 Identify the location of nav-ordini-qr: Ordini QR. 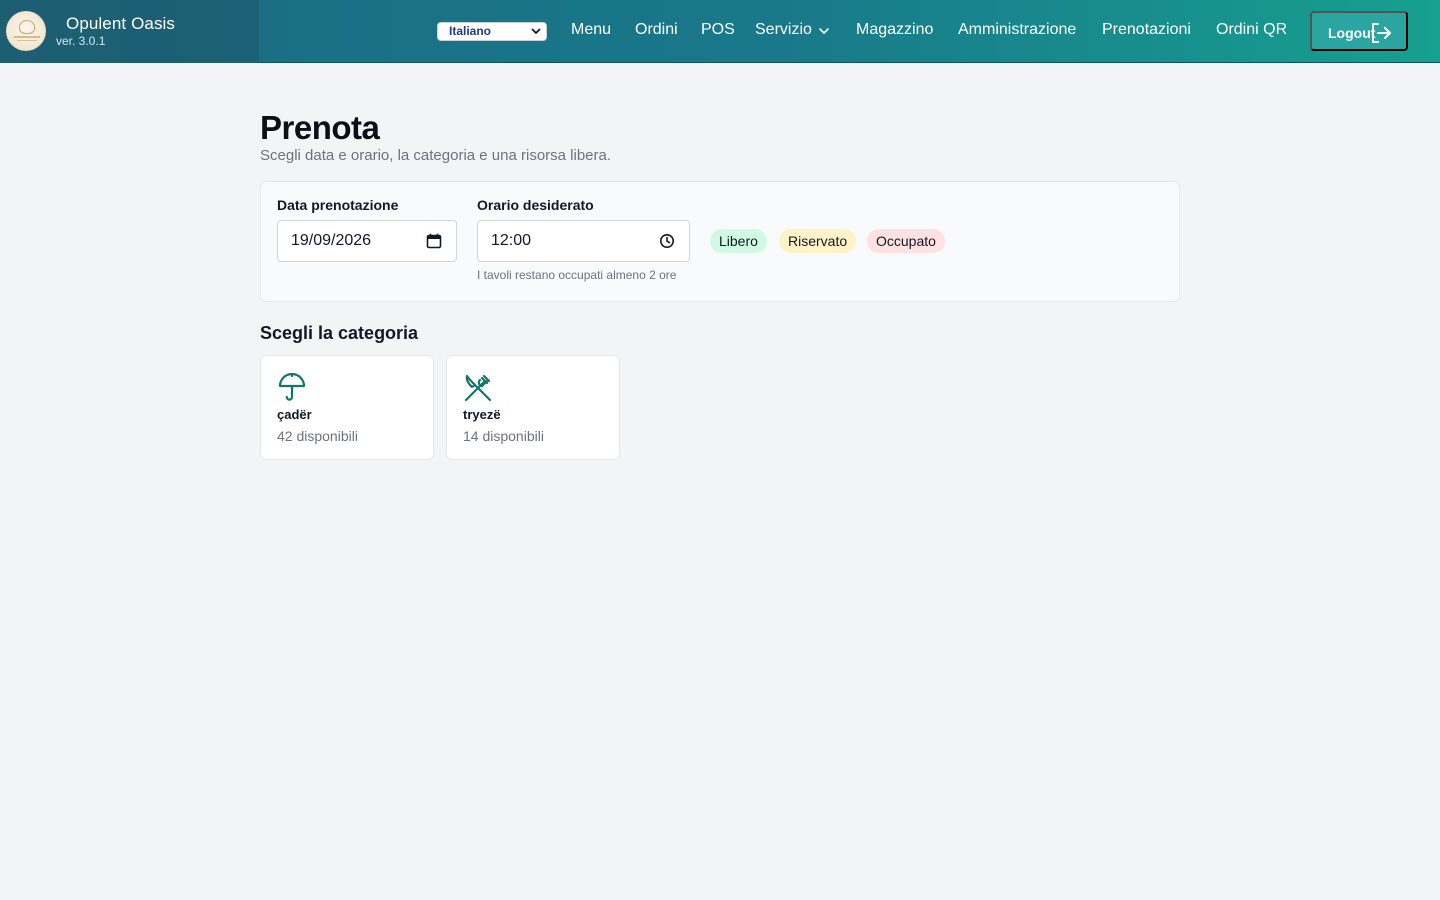
(1251, 30).